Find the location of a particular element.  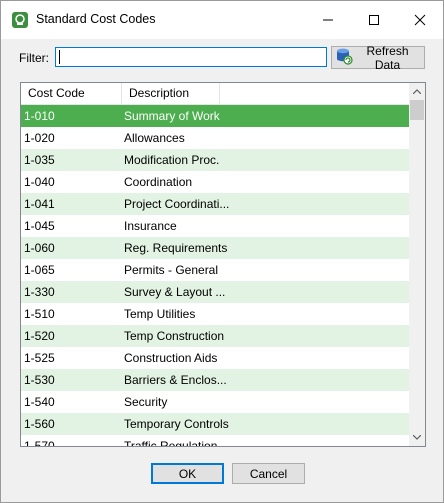

app-icon is located at coordinates (20, 20).